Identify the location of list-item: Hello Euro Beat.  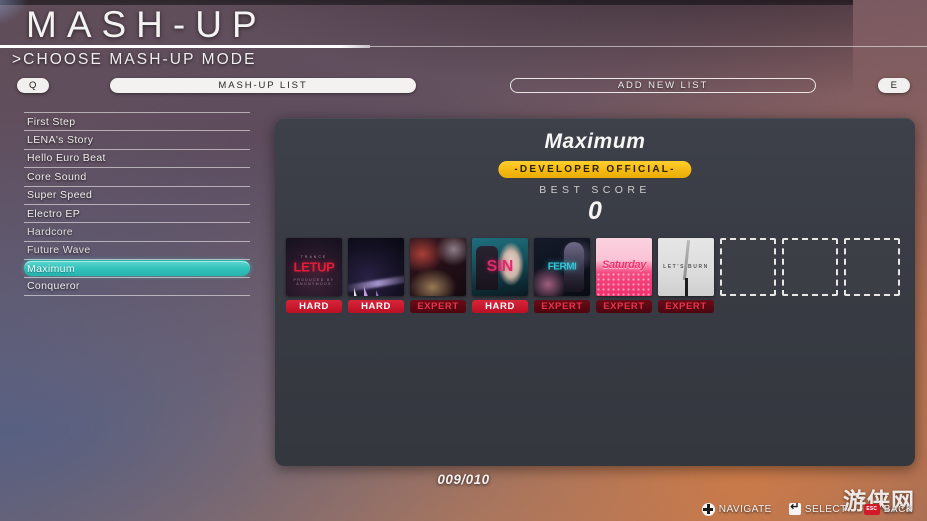
(137, 157).